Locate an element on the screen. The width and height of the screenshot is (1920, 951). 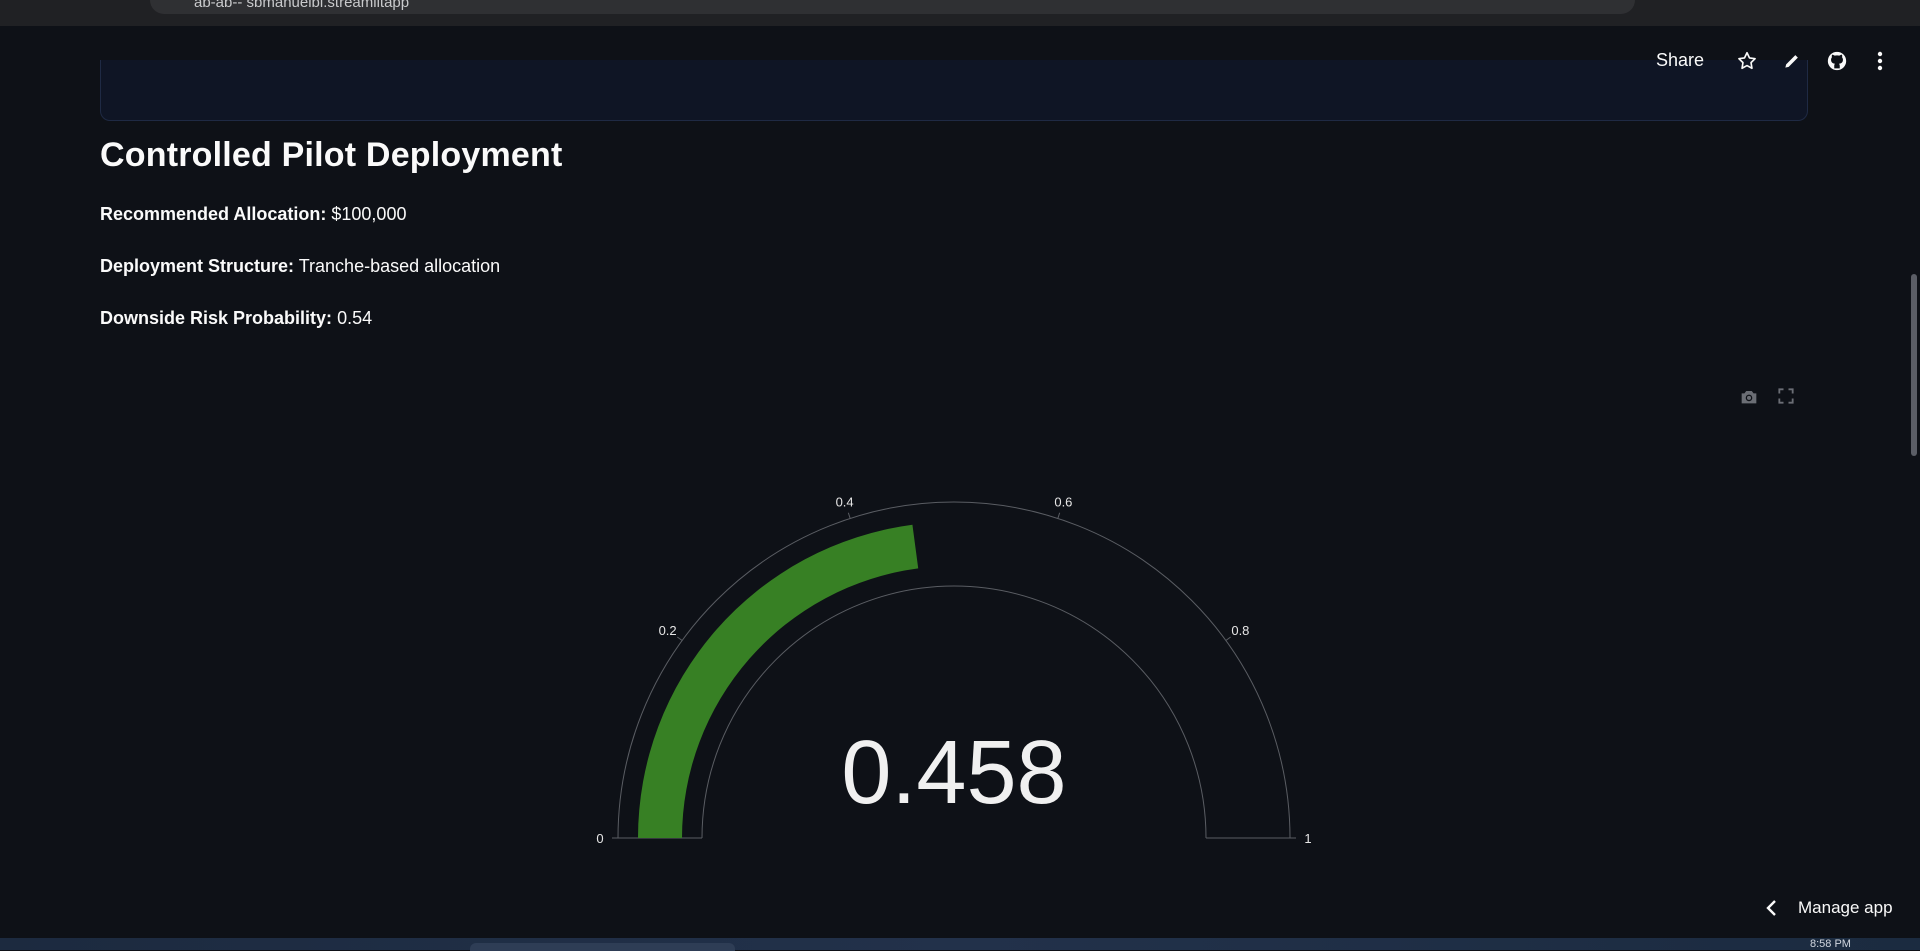
gauge-tick-label: 0 is located at coordinates (599, 838).